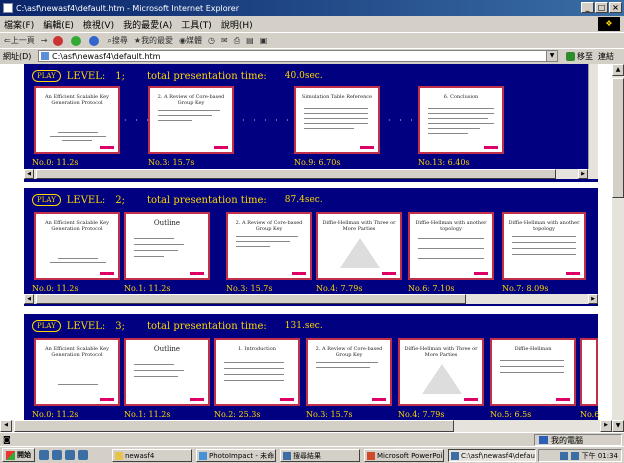 Image resolution: width=624 pixels, height=463 pixels. Describe the element at coordinates (44, 455) in the screenshot. I see `ie-quicklaunch-icon` at that location.